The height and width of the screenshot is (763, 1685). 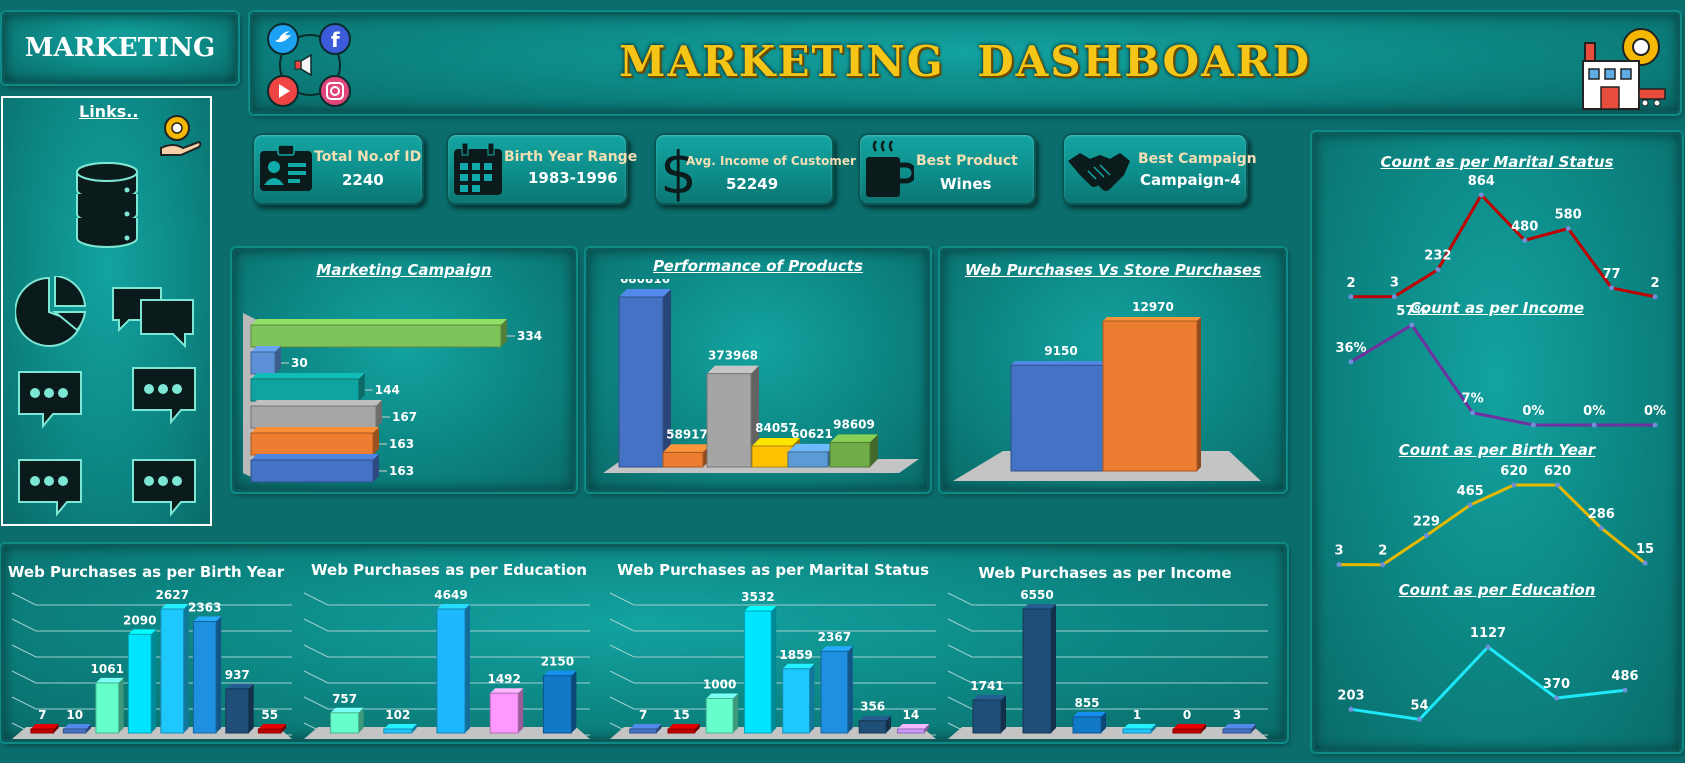 What do you see at coordinates (755, 170) in the screenshot?
I see `kpi-avg-income: $ Avg. Income of Customer 52249` at bounding box center [755, 170].